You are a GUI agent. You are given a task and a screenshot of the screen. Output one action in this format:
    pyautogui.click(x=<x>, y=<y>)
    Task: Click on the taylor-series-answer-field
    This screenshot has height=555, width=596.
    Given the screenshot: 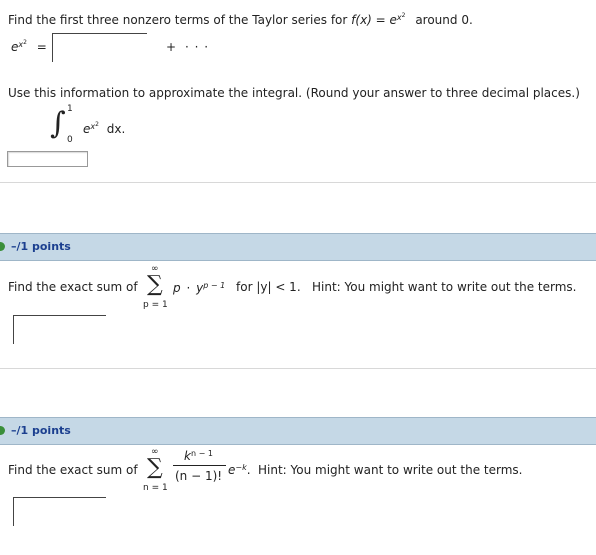 What is the action you would take?
    pyautogui.click(x=99, y=47)
    